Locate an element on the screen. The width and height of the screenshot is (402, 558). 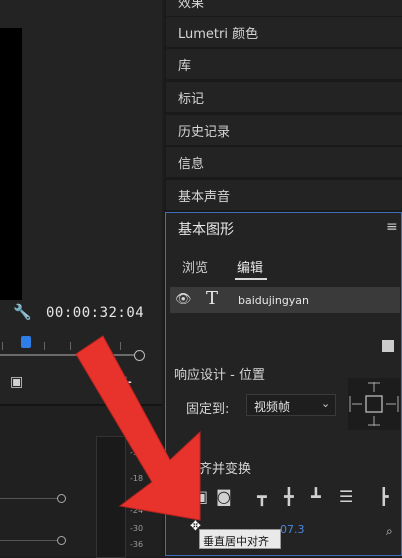
menu-item-effects: 效果 is located at coordinates (284, 8).